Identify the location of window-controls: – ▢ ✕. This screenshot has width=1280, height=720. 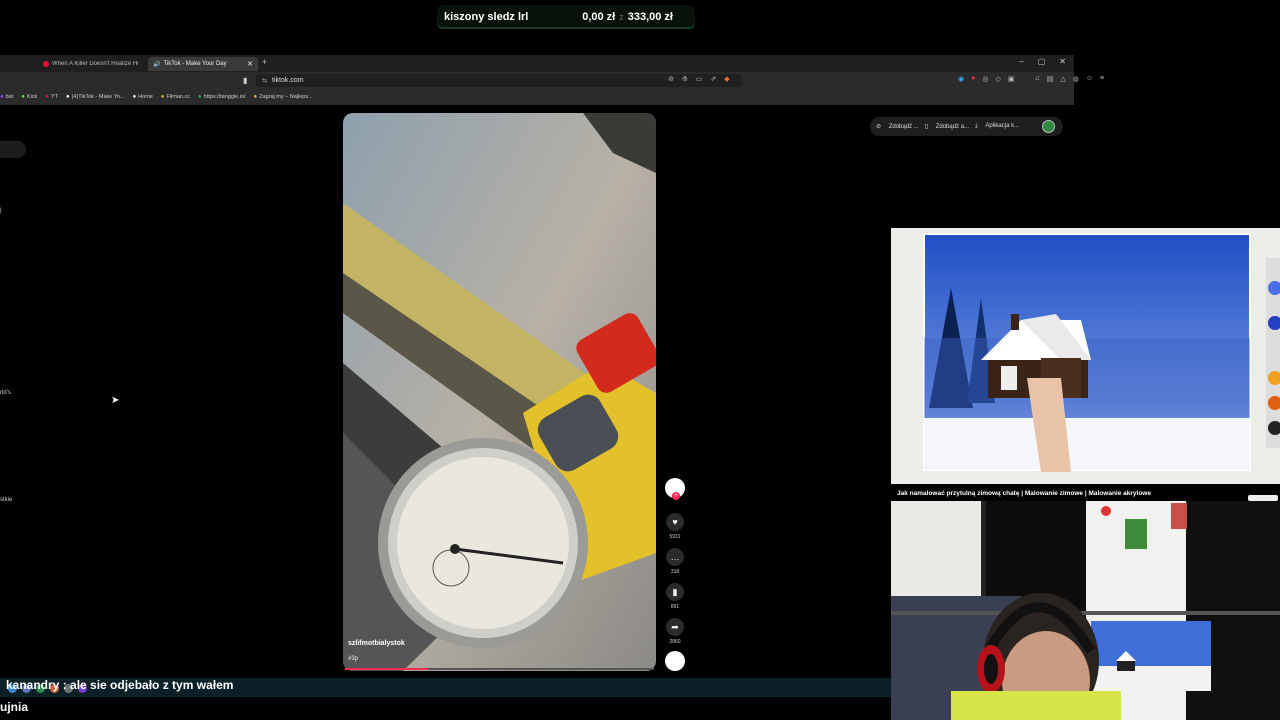
(1042, 61).